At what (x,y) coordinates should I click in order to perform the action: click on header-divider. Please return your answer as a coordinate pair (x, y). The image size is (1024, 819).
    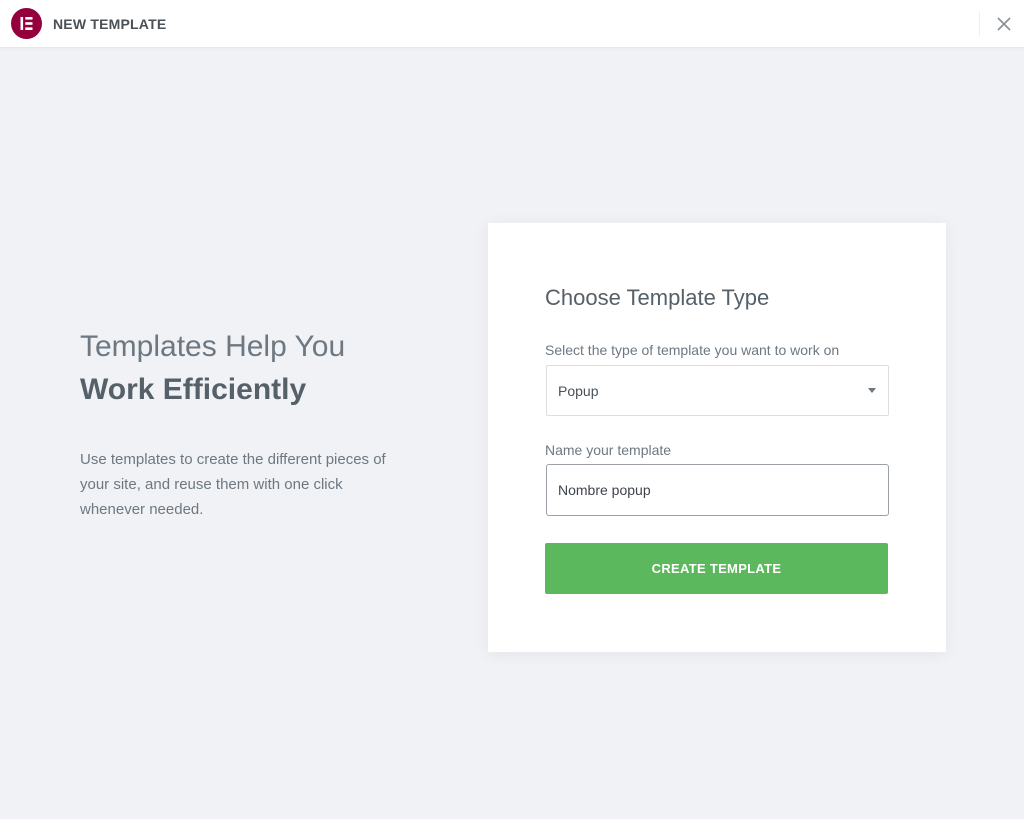
    Looking at the image, I should click on (979, 24).